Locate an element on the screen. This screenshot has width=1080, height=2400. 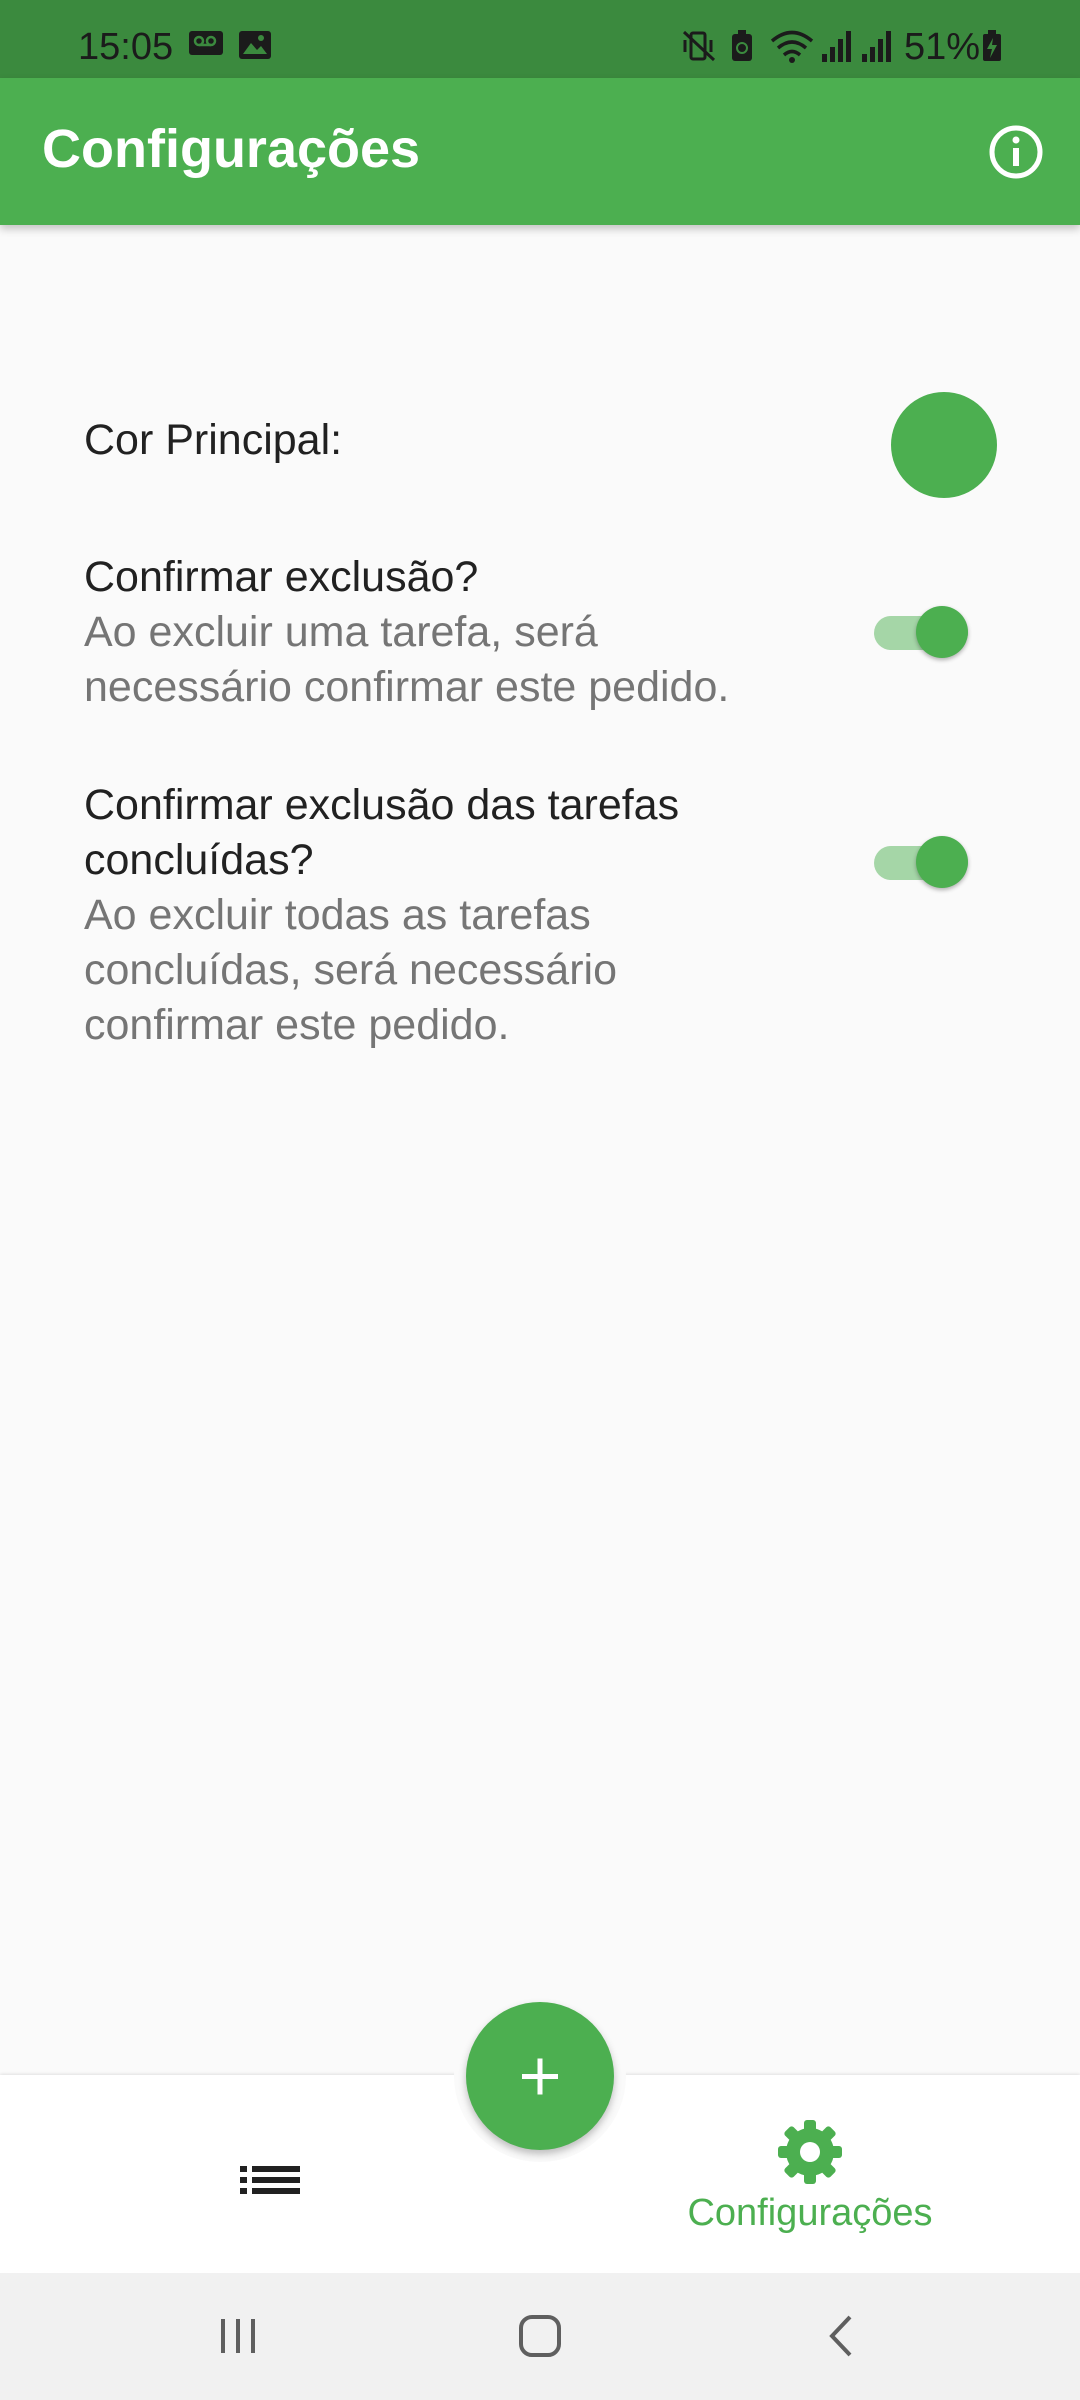
confirm-delete-completed-subtitle: confirmar este pedido. is located at coordinates (297, 1025).